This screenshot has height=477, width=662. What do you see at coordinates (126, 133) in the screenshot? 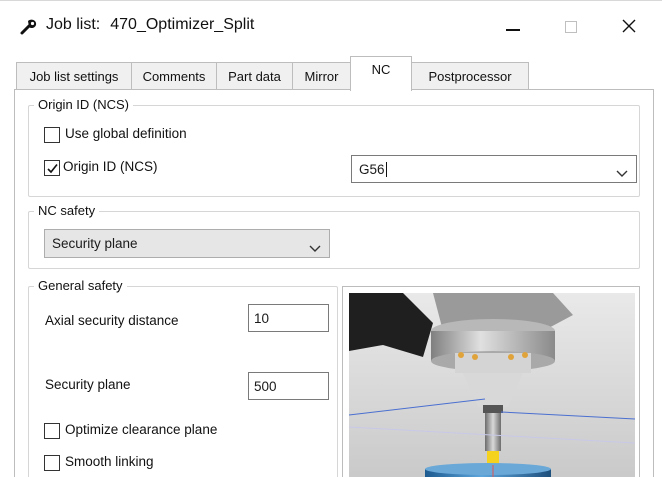
I see `use-global-definition-label: Use global definition` at bounding box center [126, 133].